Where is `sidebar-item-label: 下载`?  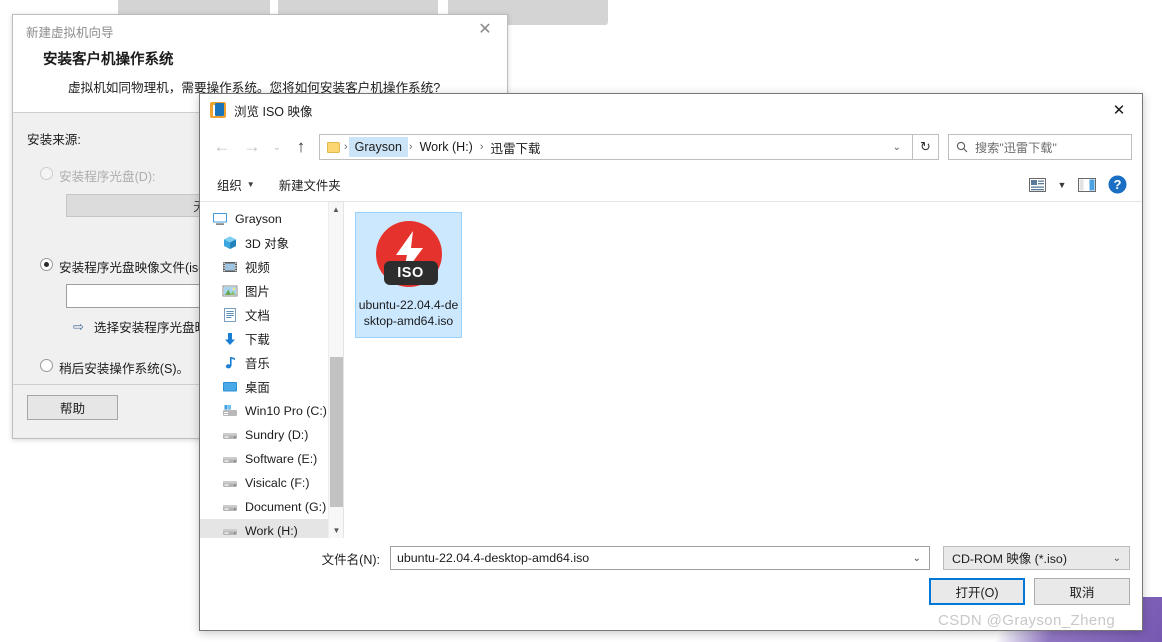
sidebar-item-label: 下载 is located at coordinates (257, 340).